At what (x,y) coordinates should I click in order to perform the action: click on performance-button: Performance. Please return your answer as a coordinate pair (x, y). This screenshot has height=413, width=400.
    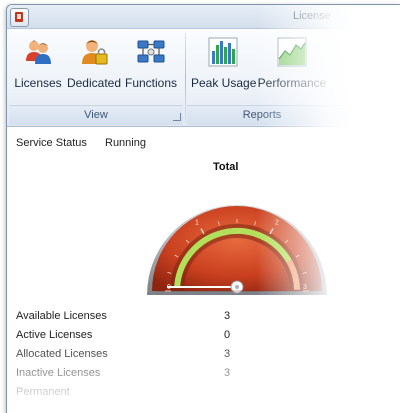
    Looking at the image, I should click on (292, 67).